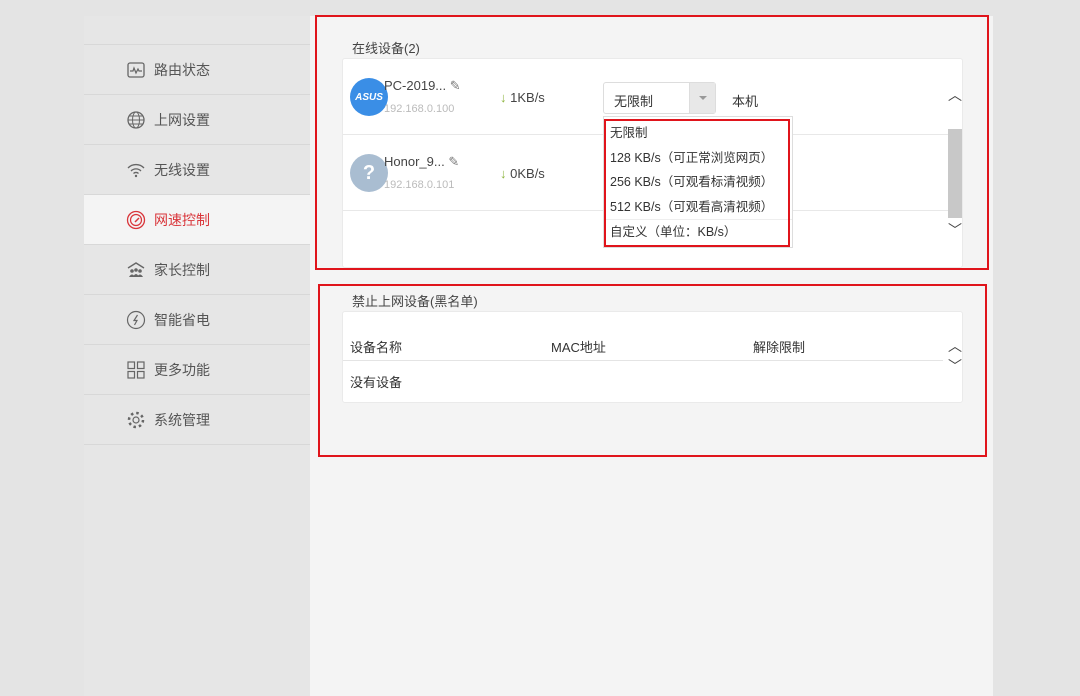 This screenshot has height=696, width=1080. What do you see at coordinates (698, 207) in the screenshot?
I see `dropdown-option: 512 KB/s（可观看高清视频）` at bounding box center [698, 207].